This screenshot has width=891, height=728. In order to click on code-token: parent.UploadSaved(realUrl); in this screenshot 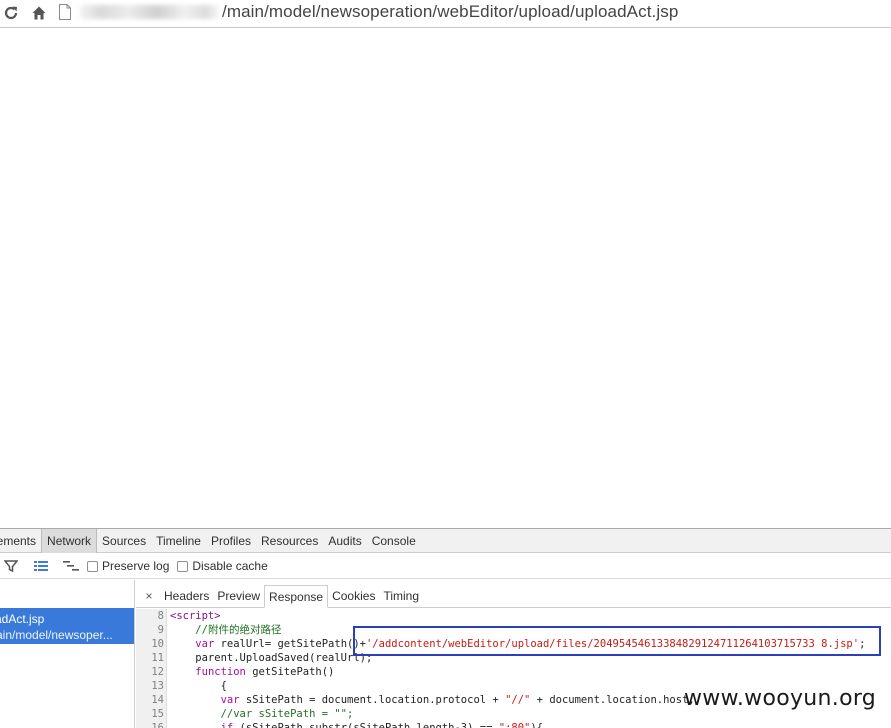, I will do `click(271, 658)`.